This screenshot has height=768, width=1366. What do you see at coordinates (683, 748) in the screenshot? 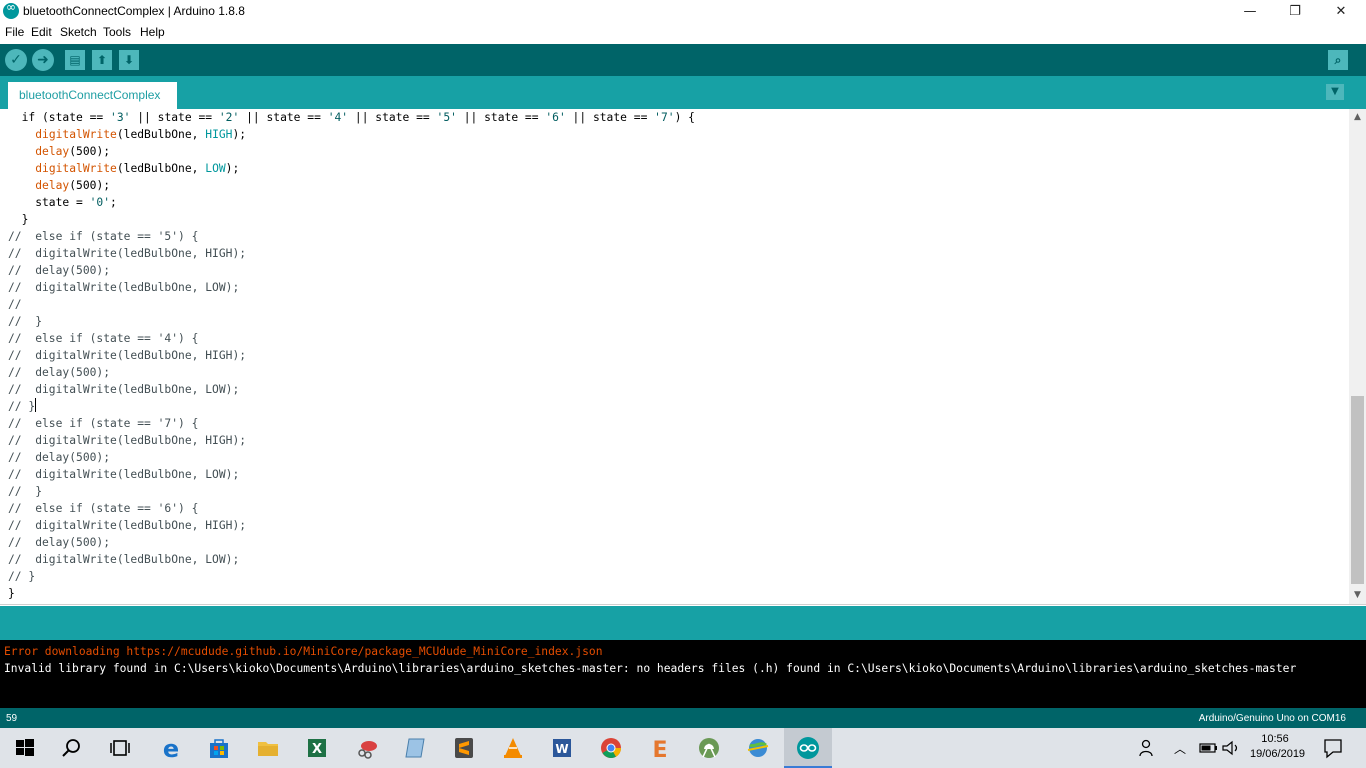
I see `taskbar: e X W E ︿ 10:56 19/06/2019` at bounding box center [683, 748].